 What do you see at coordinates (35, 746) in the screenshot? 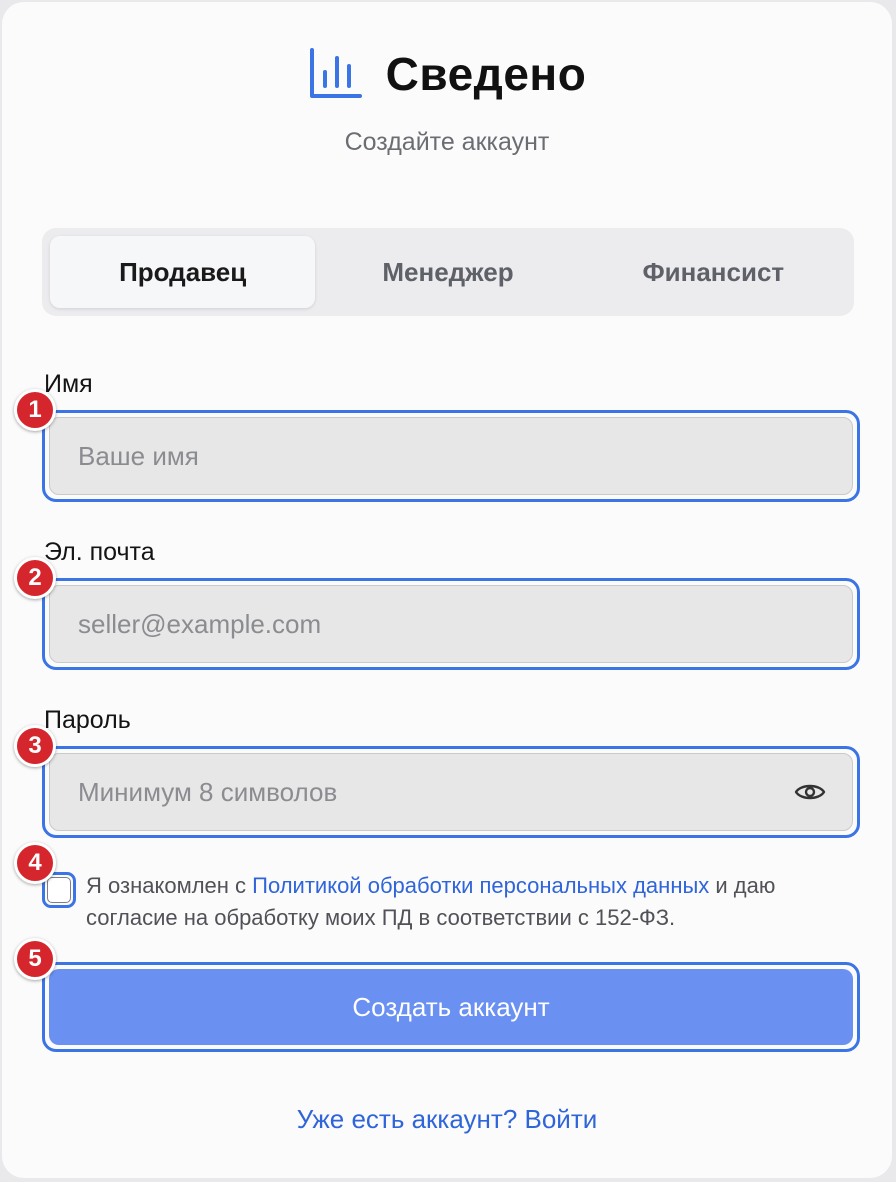
I see `annotation-badge-3: 3` at bounding box center [35, 746].